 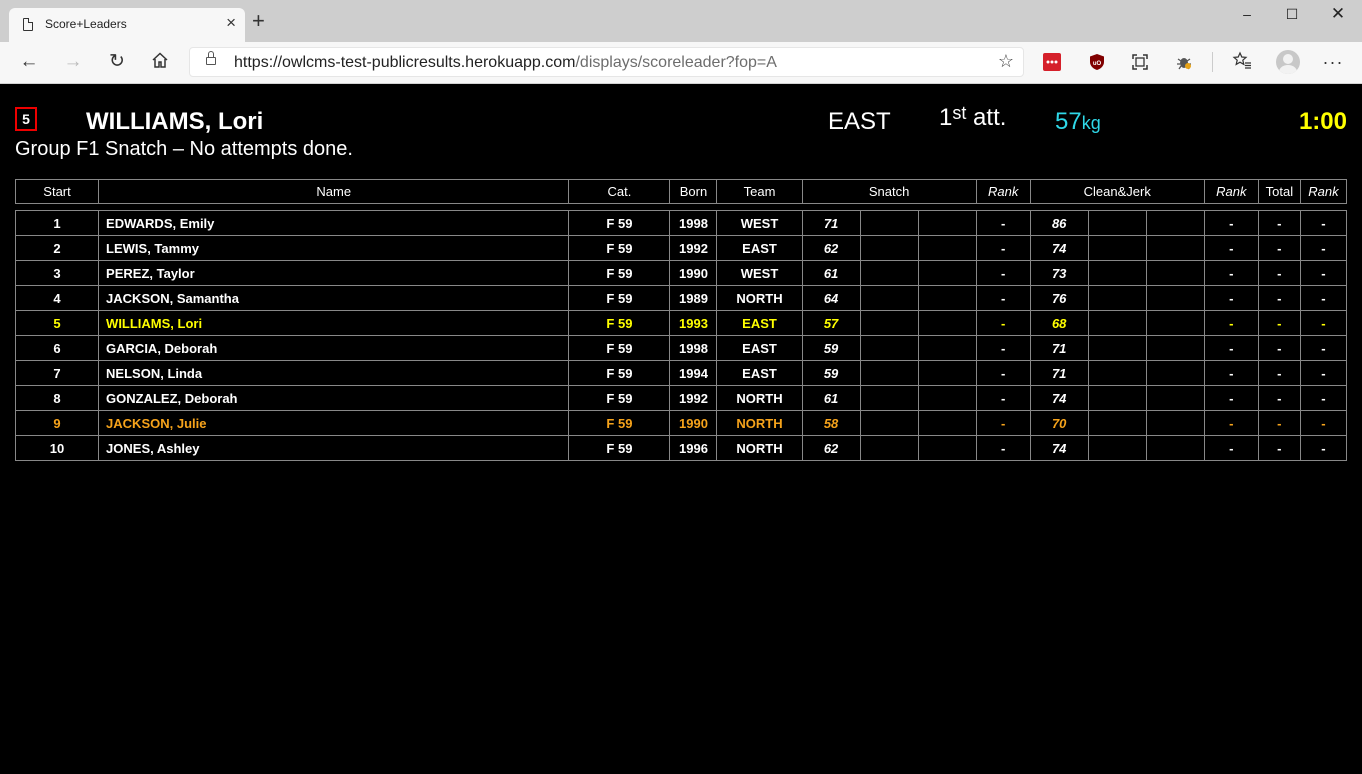 What do you see at coordinates (1097, 62) in the screenshot?
I see `extension-ublock-icon: uO` at bounding box center [1097, 62].